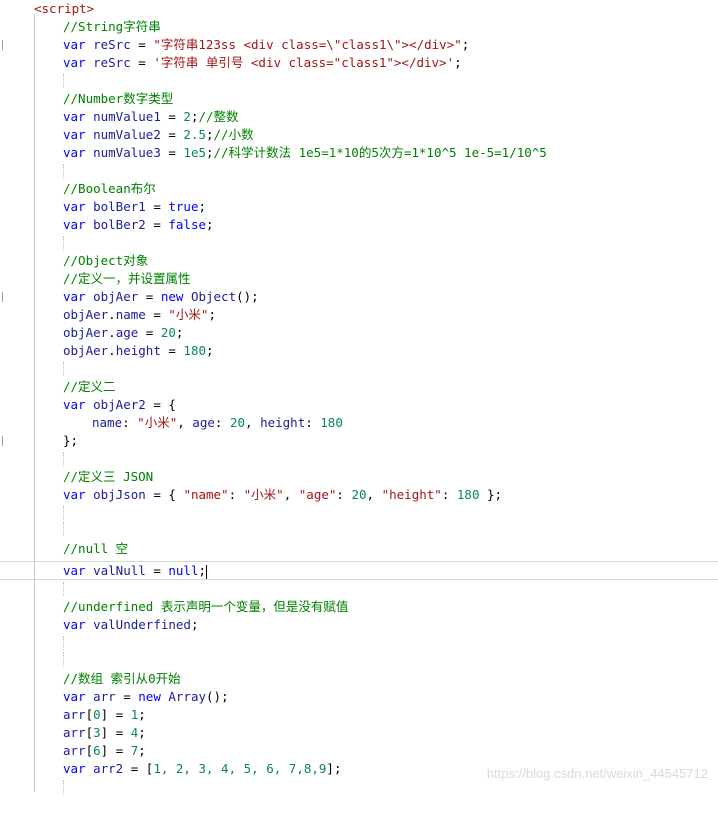 The height and width of the screenshot is (814, 718). What do you see at coordinates (127, 116) in the screenshot?
I see `identifier: numValue1` at bounding box center [127, 116].